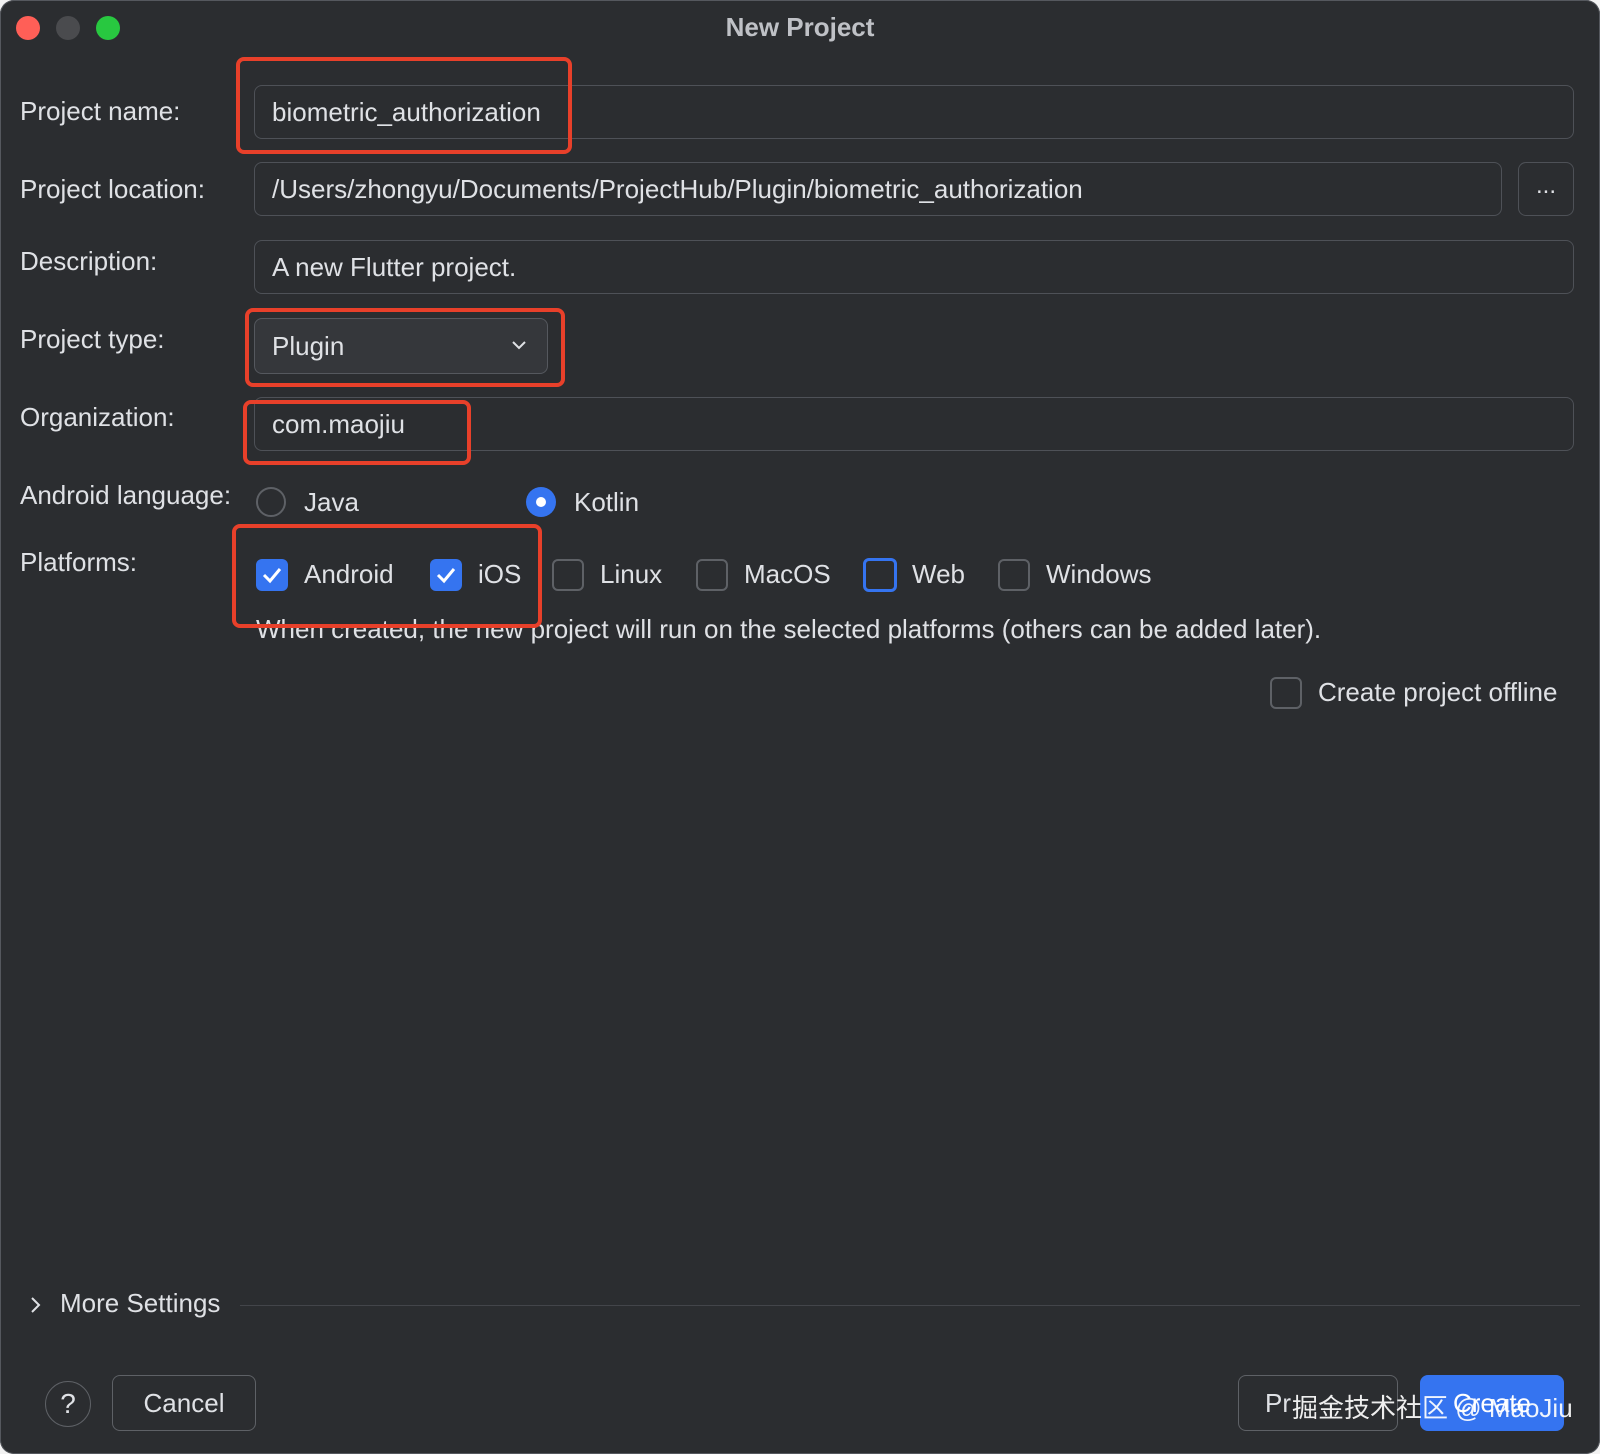 The height and width of the screenshot is (1454, 1600). I want to click on highlight-box-organization, so click(357, 432).